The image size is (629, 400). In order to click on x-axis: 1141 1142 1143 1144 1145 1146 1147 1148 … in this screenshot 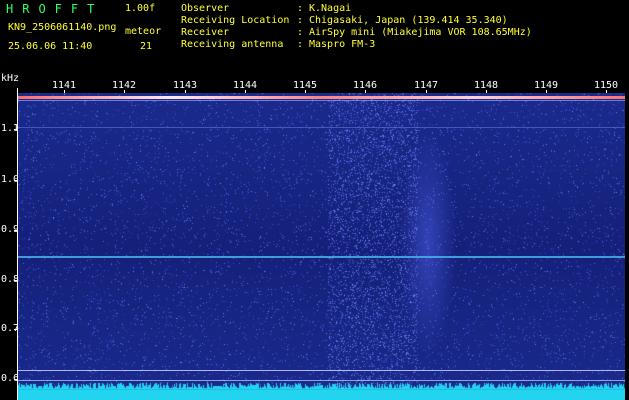, I will do `click(321, 87)`.